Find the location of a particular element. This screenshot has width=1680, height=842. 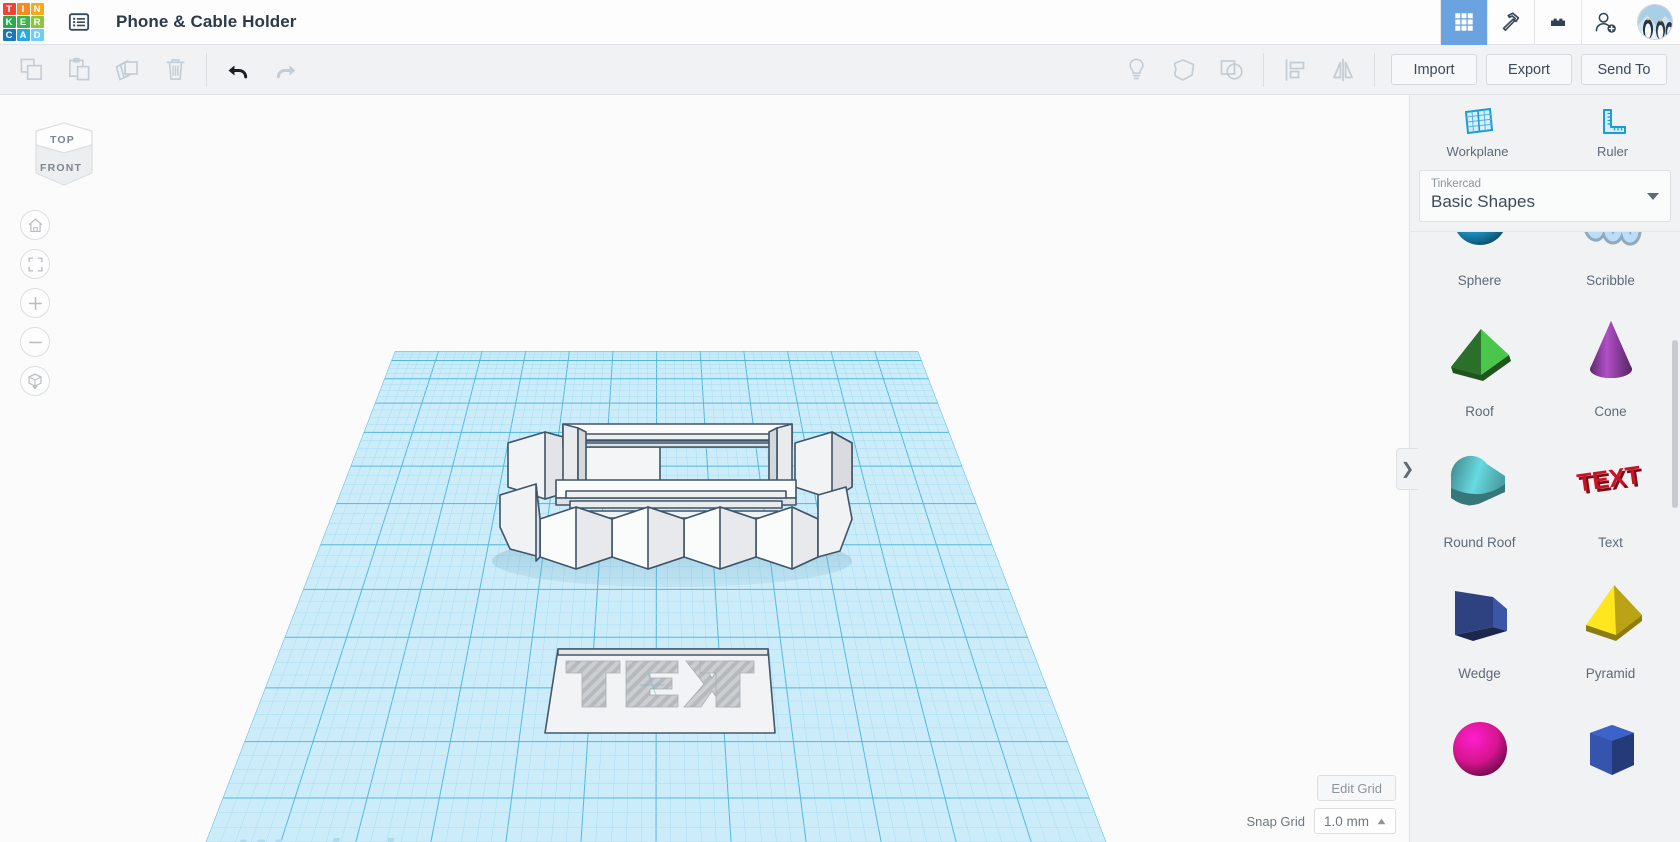

delete-button is located at coordinates (175, 70).